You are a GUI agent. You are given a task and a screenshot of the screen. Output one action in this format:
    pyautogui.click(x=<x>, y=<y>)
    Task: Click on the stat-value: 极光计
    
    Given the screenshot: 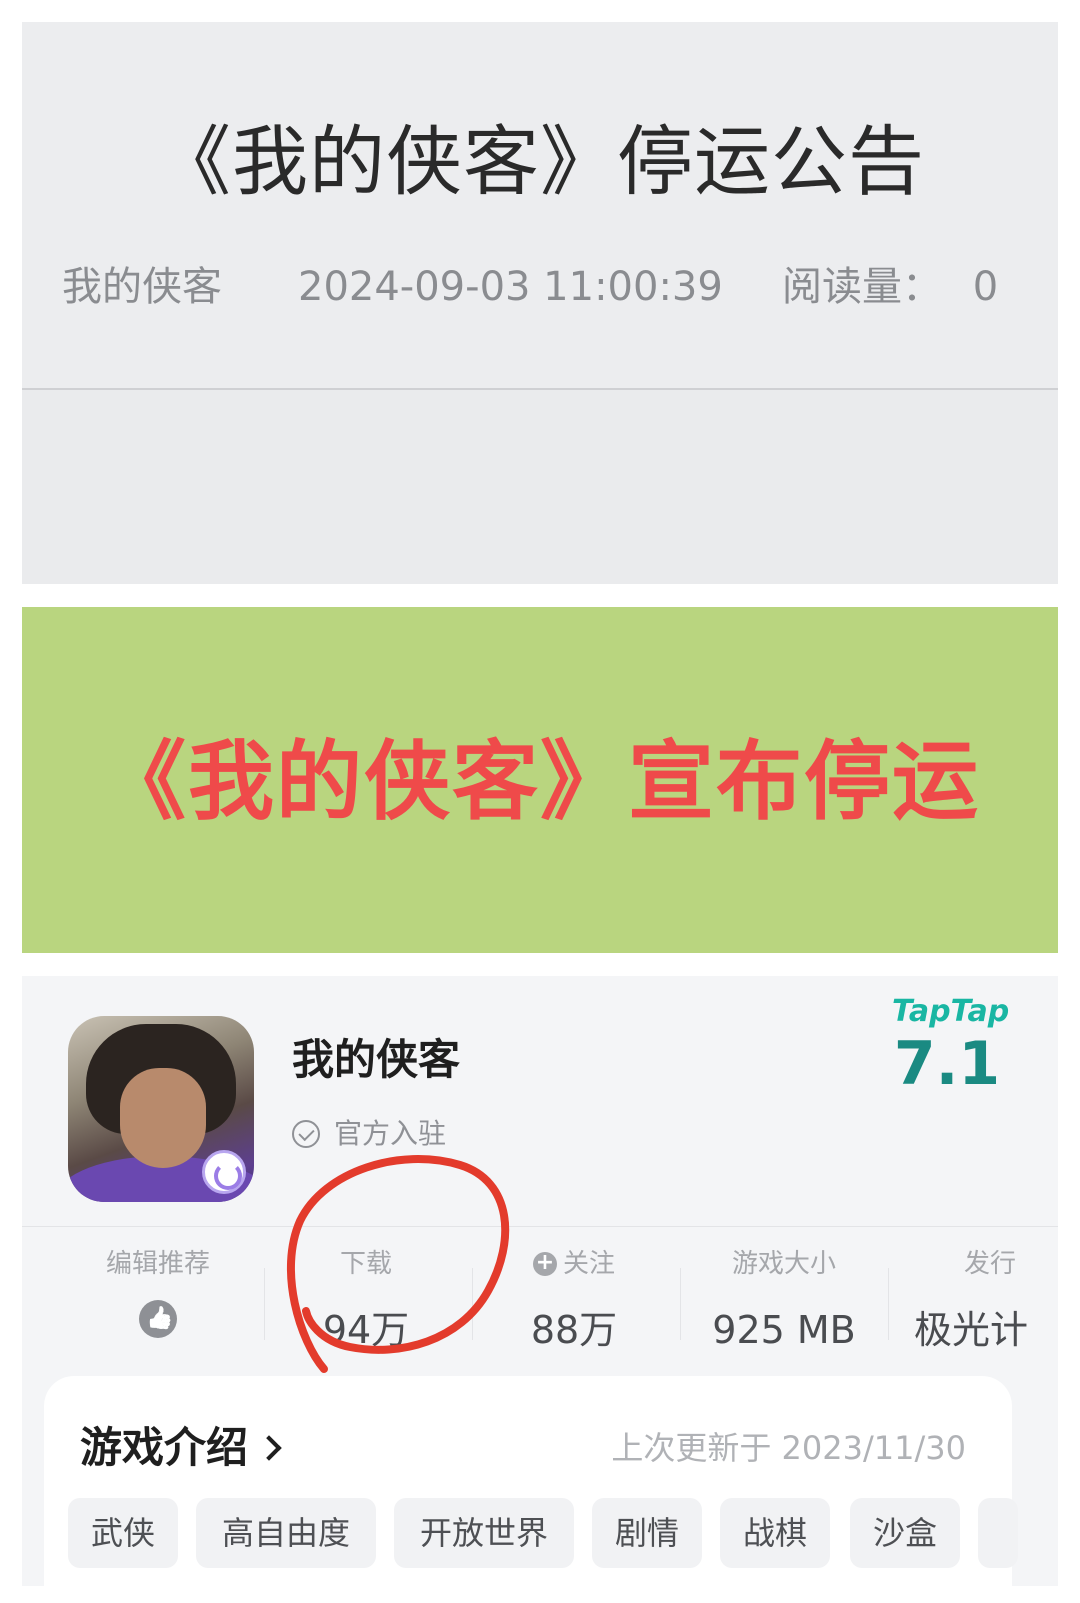 What is the action you would take?
    pyautogui.click(x=971, y=1330)
    